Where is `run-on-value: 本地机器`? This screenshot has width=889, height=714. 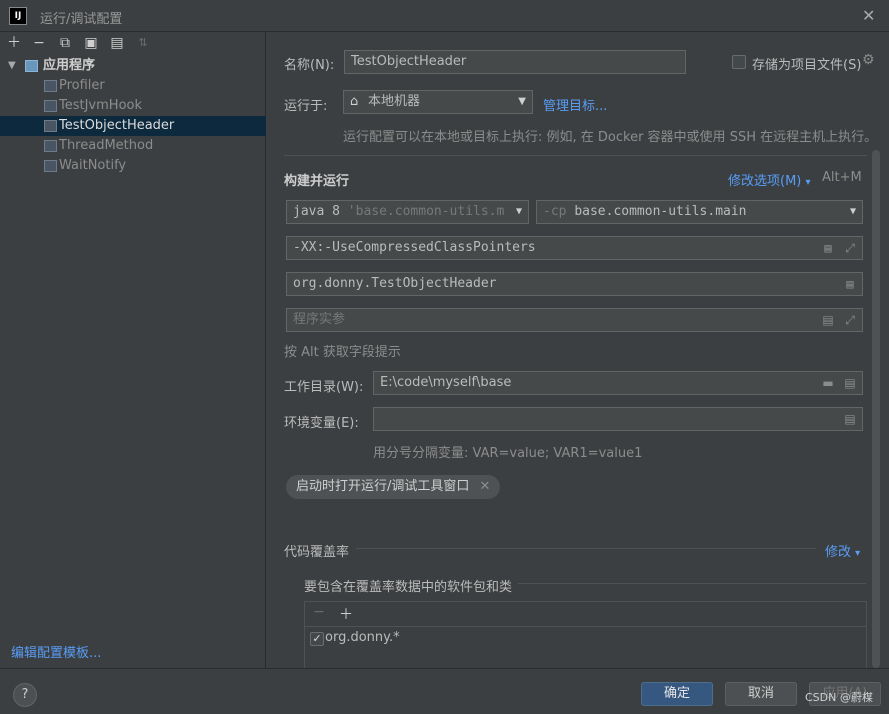
run-on-value: 本地机器 is located at coordinates (394, 101).